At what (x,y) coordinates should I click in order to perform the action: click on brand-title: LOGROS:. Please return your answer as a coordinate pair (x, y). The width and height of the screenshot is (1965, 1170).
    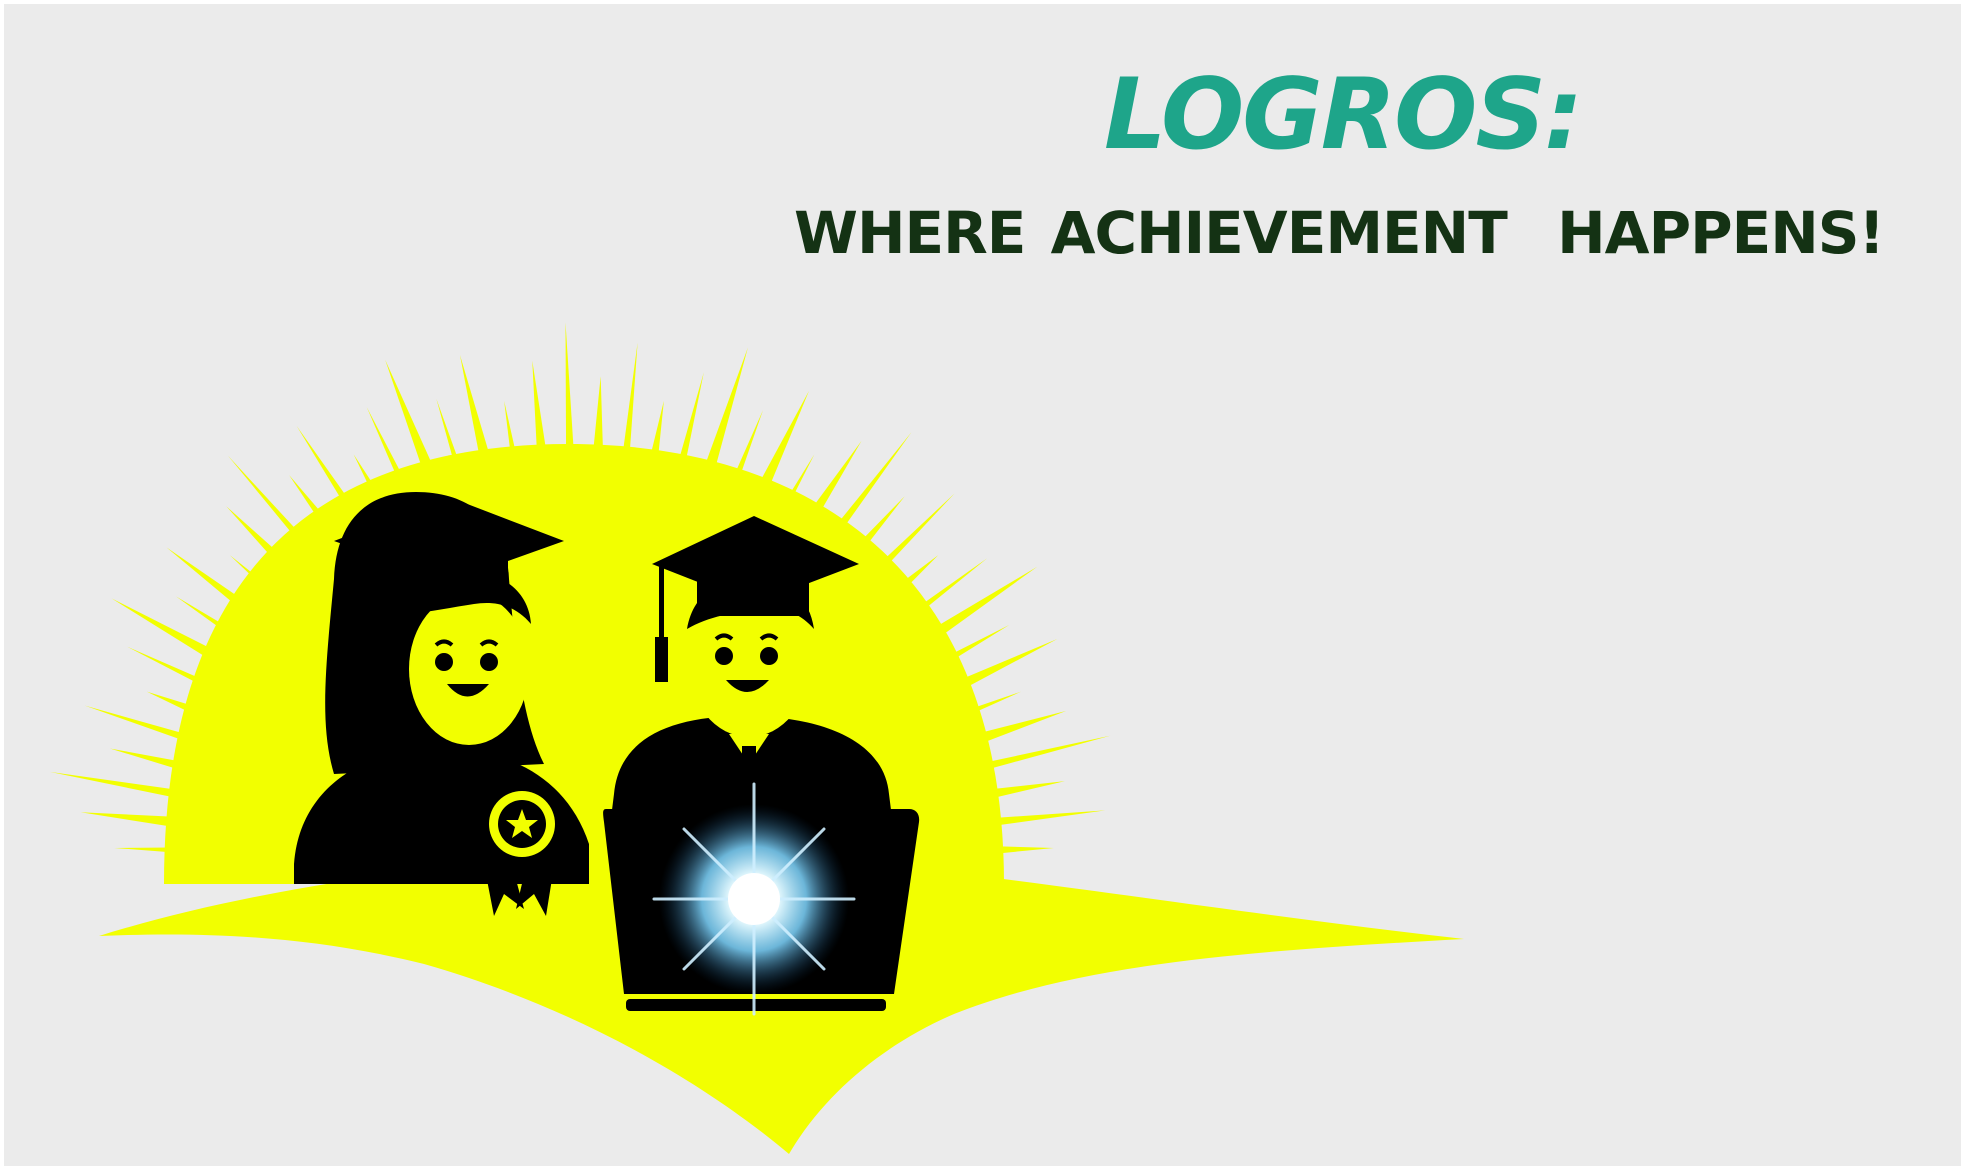
    Looking at the image, I should click on (1343, 115).